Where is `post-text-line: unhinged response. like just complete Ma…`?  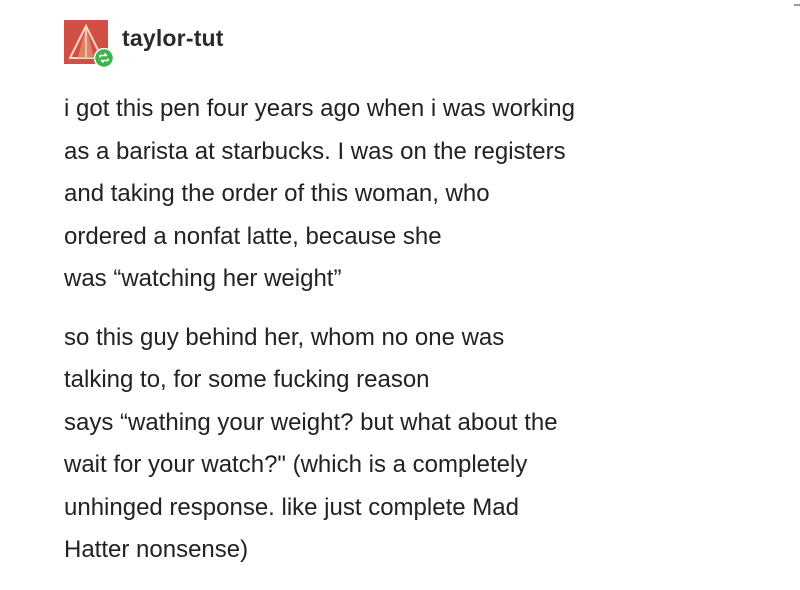 post-text-line: unhinged response. like just complete Ma… is located at coordinates (291, 507).